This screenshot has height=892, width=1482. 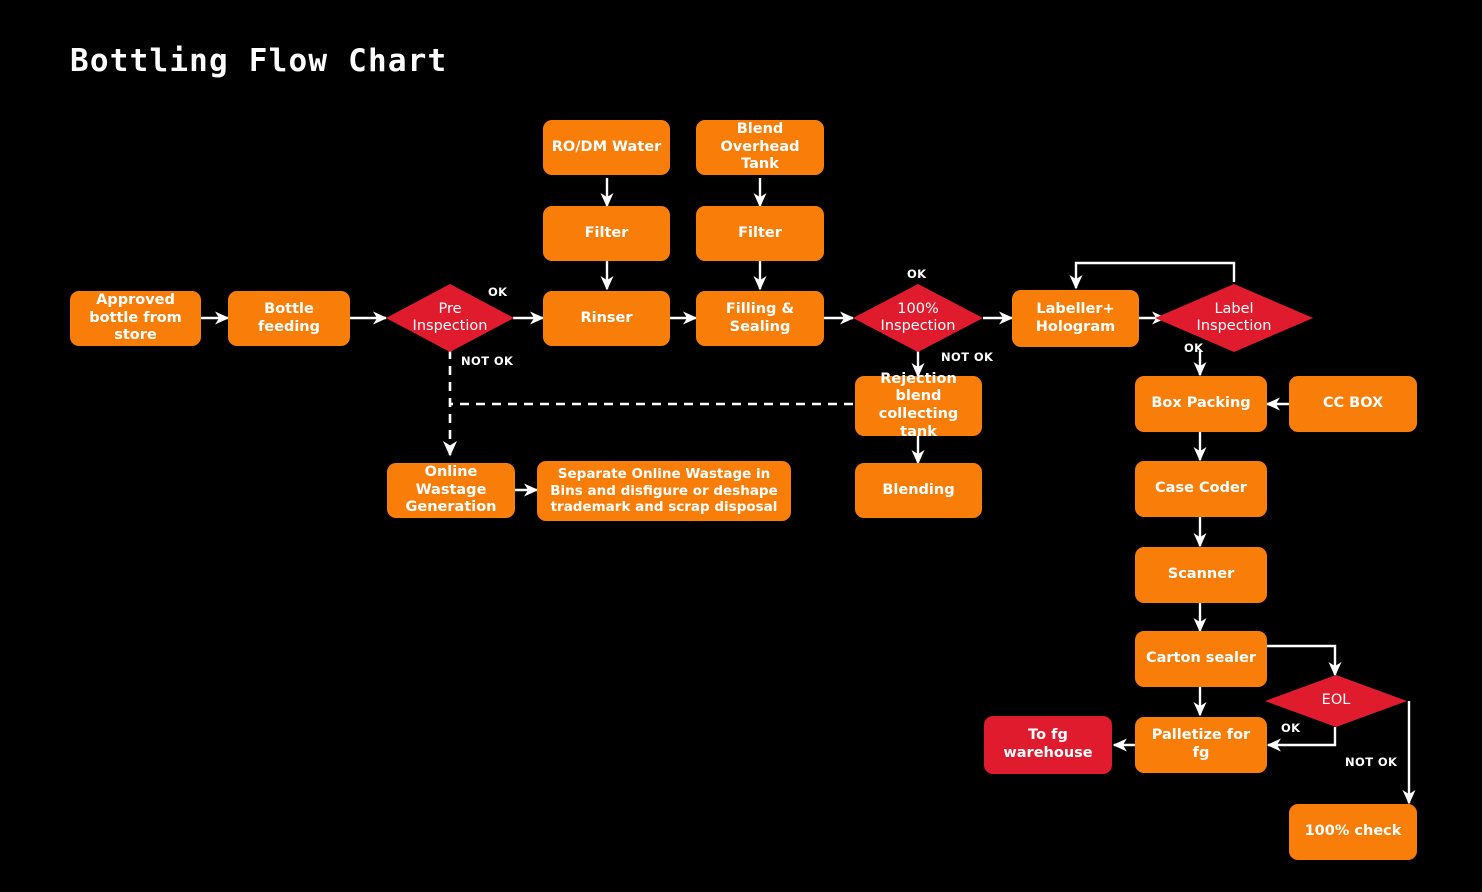 I want to click on node-online-wastage-generation: Online Wastage Generation, so click(x=451, y=490).